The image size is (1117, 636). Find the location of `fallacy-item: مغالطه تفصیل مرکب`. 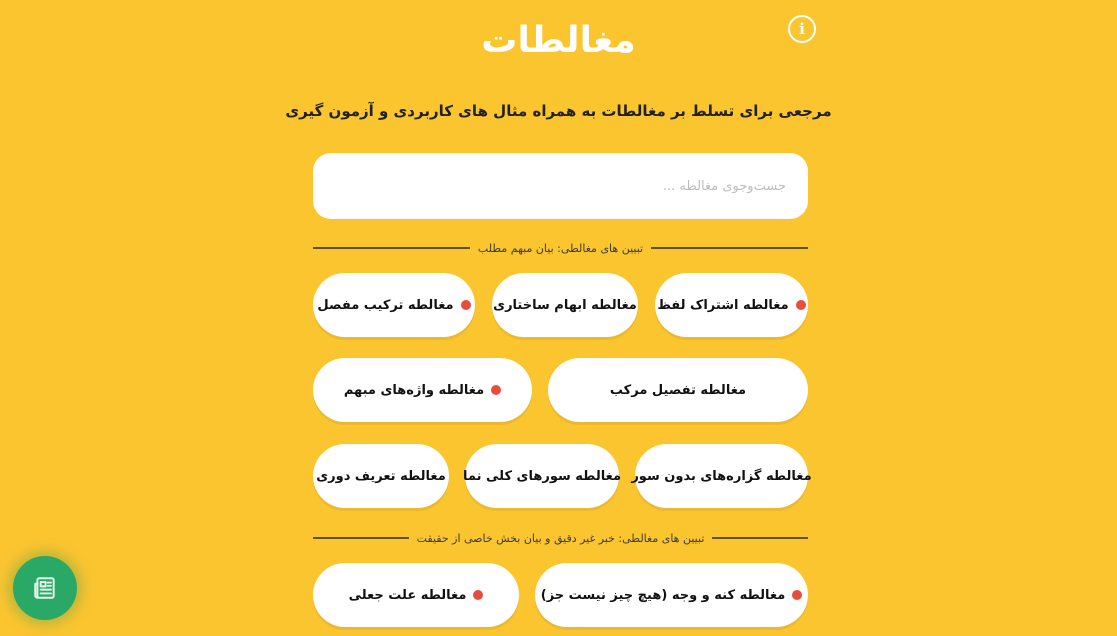

fallacy-item: مغالطه تفصیل مرکب is located at coordinates (678, 390).